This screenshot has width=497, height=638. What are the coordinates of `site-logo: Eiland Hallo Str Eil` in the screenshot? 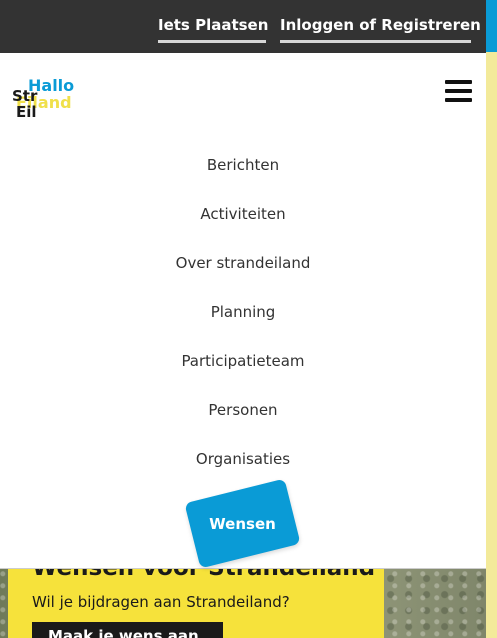 It's located at (46, 98).